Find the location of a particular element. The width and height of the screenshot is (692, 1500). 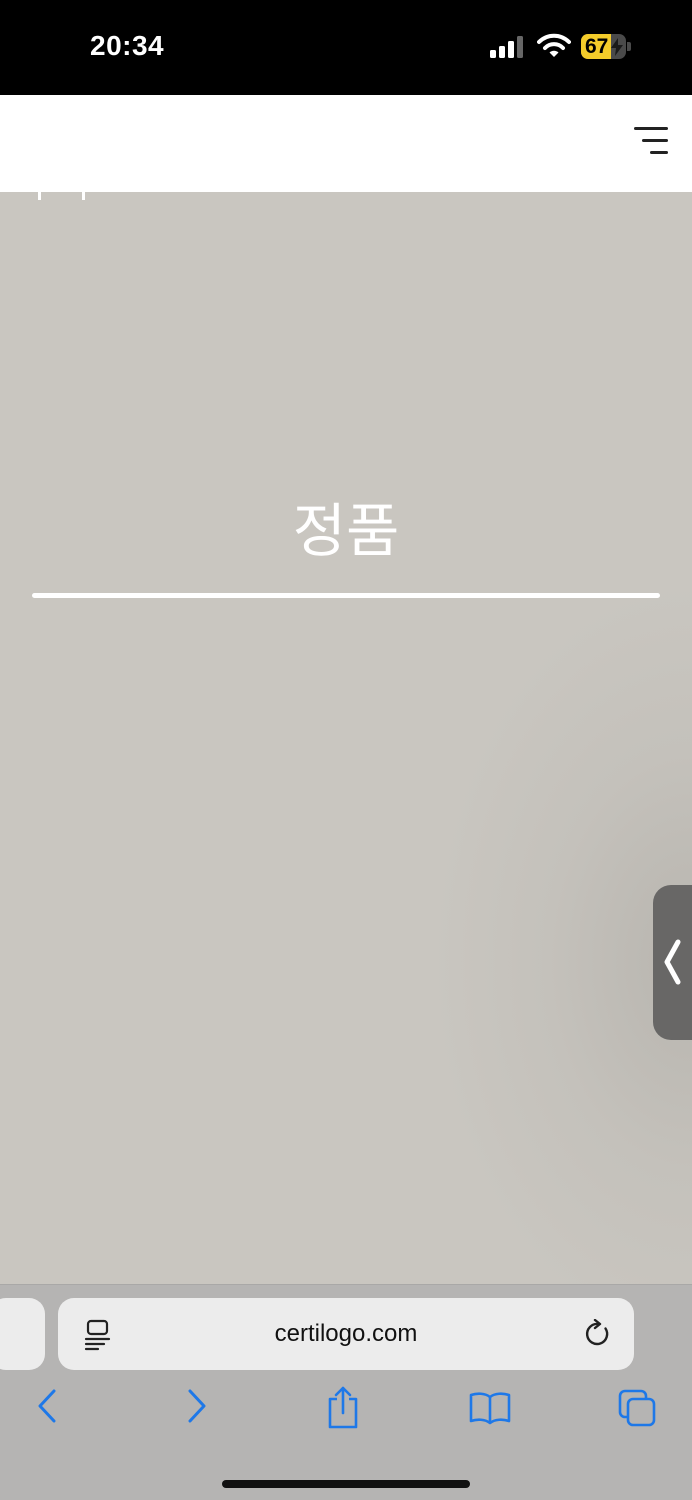

side-drawer-tab is located at coordinates (672, 962).